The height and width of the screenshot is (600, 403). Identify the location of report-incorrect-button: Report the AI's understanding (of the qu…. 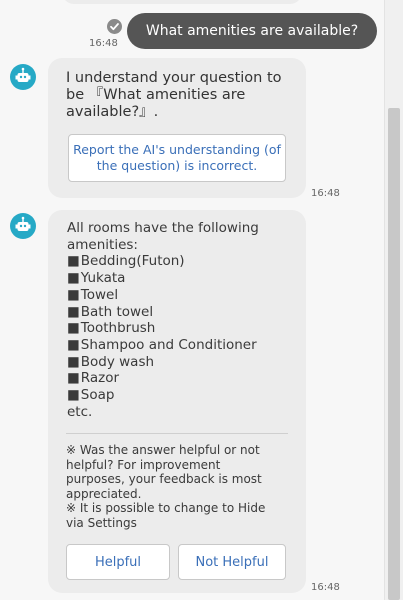
(177, 158).